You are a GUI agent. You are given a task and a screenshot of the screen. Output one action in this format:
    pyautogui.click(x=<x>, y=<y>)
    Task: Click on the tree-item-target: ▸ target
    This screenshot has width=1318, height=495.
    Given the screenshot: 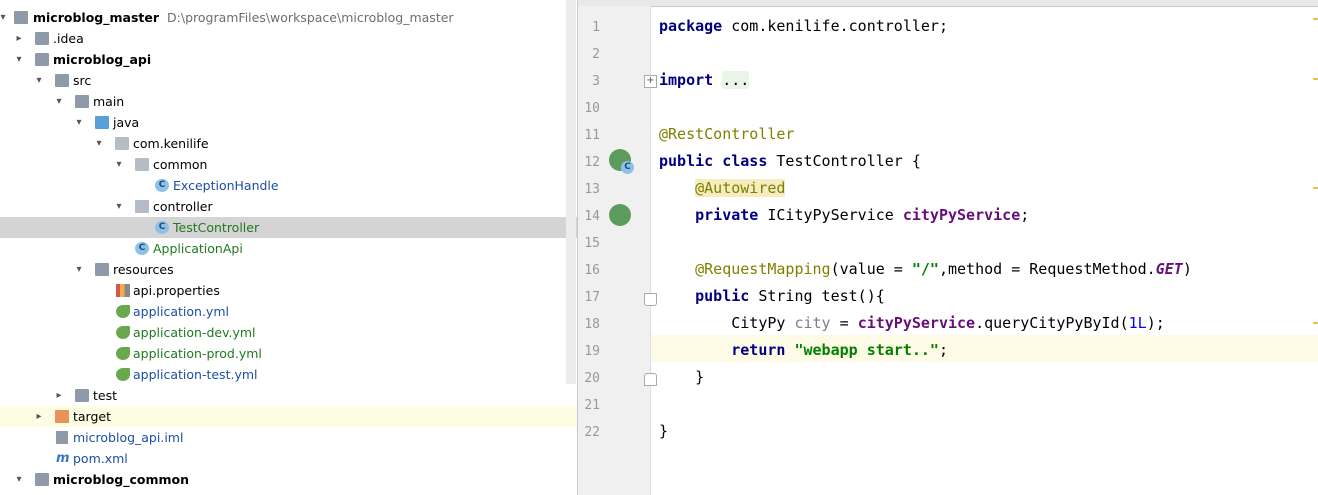 What is the action you would take?
    pyautogui.click(x=288, y=416)
    